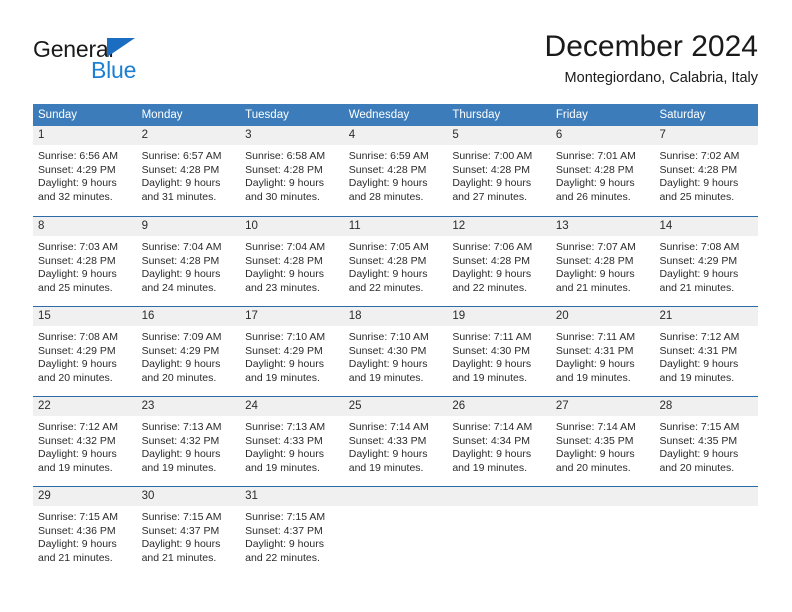  Describe the element at coordinates (180, 440) in the screenshot. I see `sunset-text: Sunset: 4:32 PM` at that location.